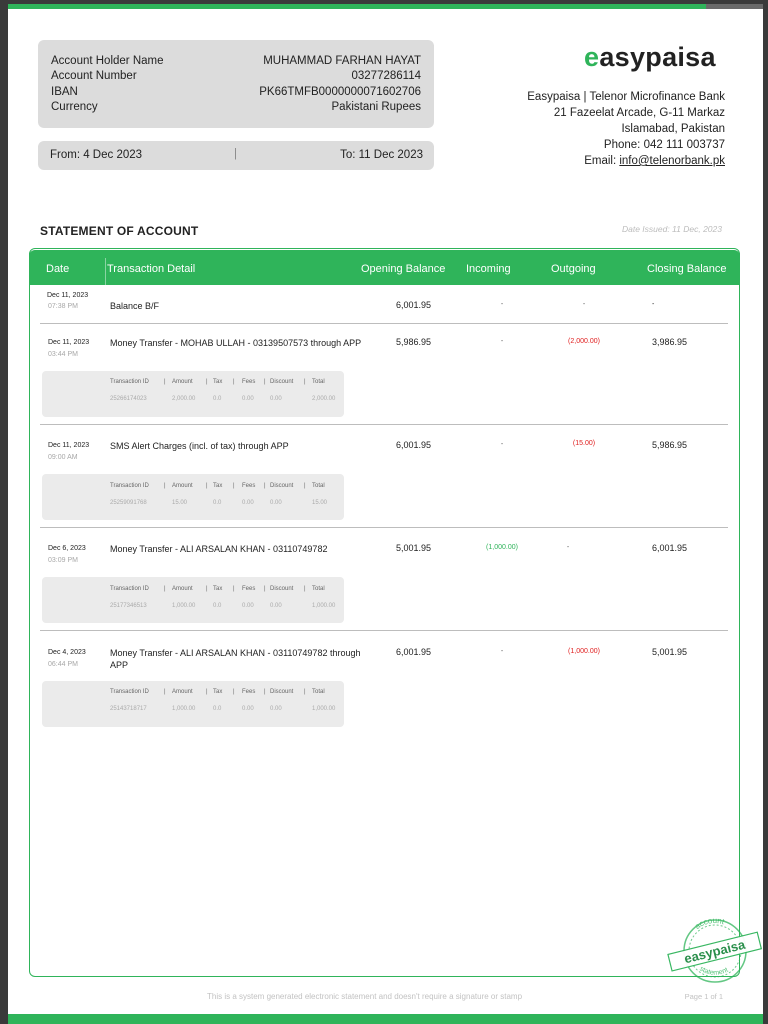 This screenshot has width=768, height=1024. What do you see at coordinates (182, 589) in the screenshot?
I see `breakdown-amount-header: Amount` at bounding box center [182, 589].